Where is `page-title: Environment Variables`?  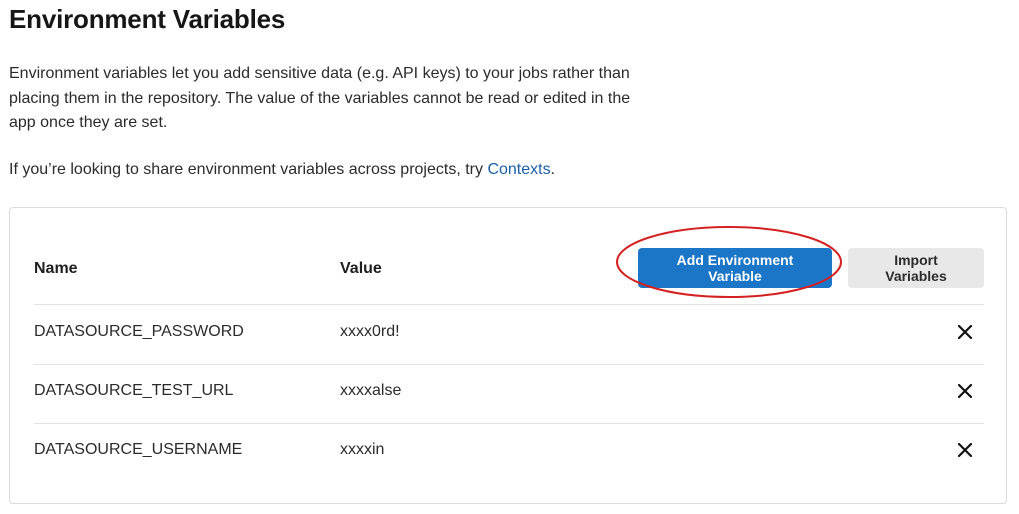
page-title: Environment Variables is located at coordinates (147, 19).